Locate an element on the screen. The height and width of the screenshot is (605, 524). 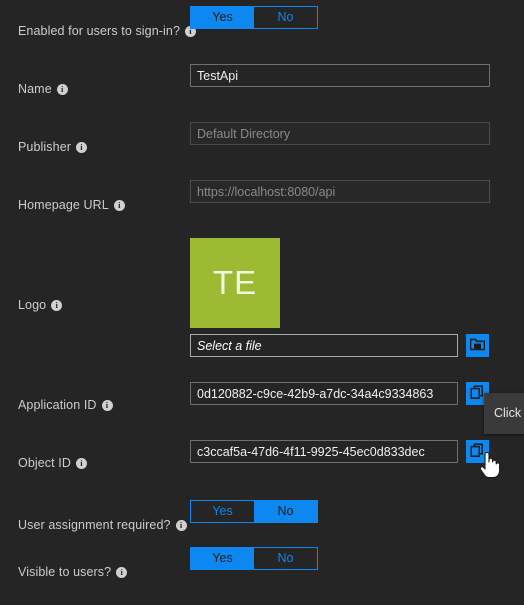
folder-icon is located at coordinates (477, 346).